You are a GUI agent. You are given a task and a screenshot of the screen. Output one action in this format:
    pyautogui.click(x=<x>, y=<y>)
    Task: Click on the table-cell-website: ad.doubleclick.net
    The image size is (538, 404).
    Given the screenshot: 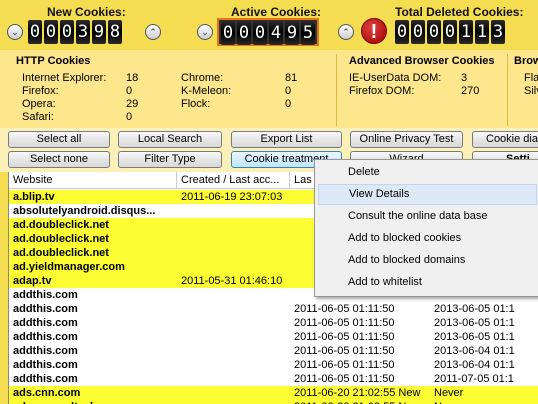 What is the action you would take?
    pyautogui.click(x=61, y=253)
    